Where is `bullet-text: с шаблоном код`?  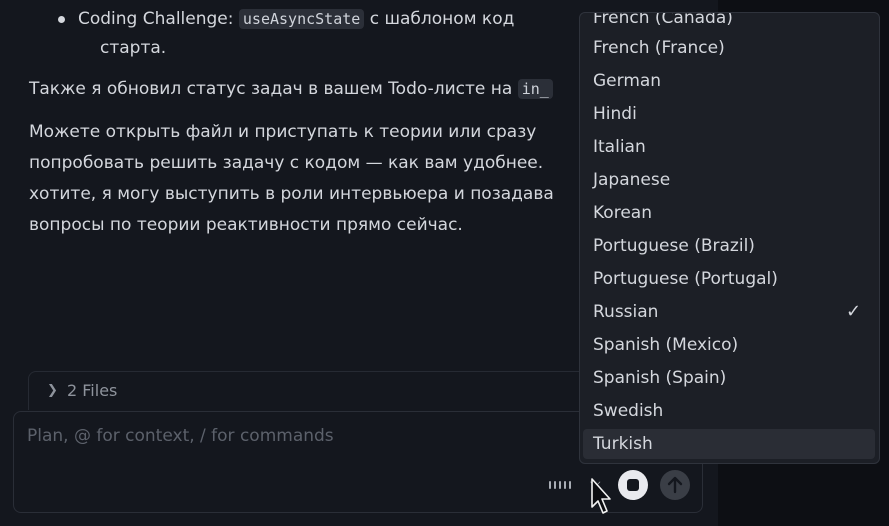
bullet-text: с шаблоном код is located at coordinates (442, 19).